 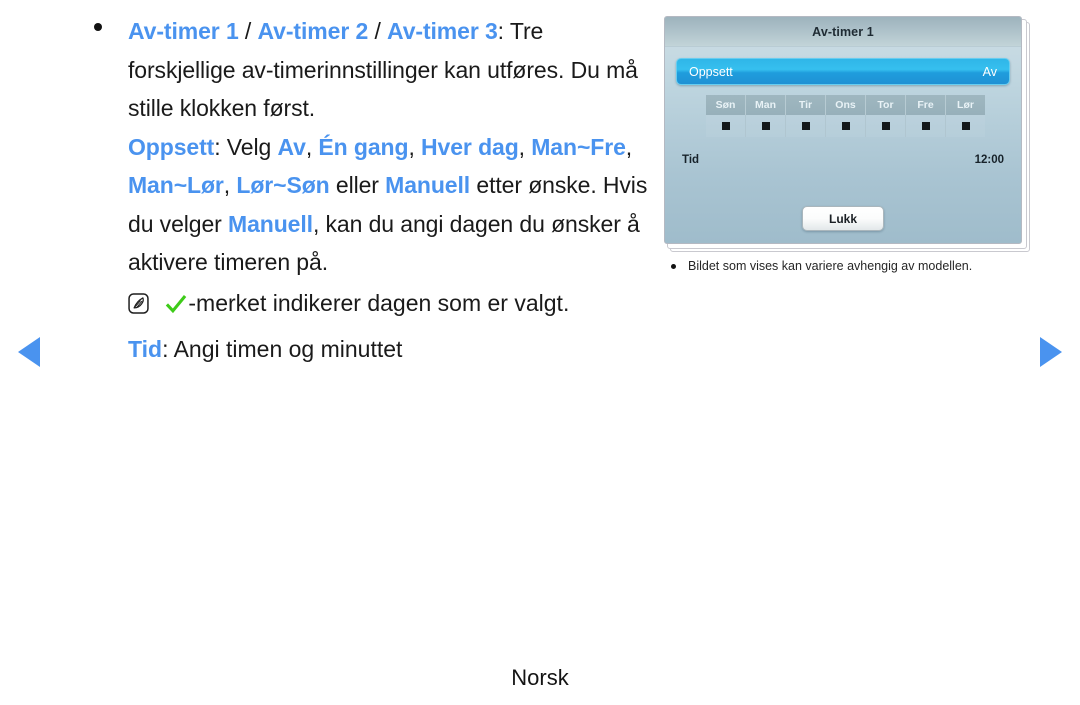 I want to click on osd-row-tid-label: Tid, so click(x=691, y=160).